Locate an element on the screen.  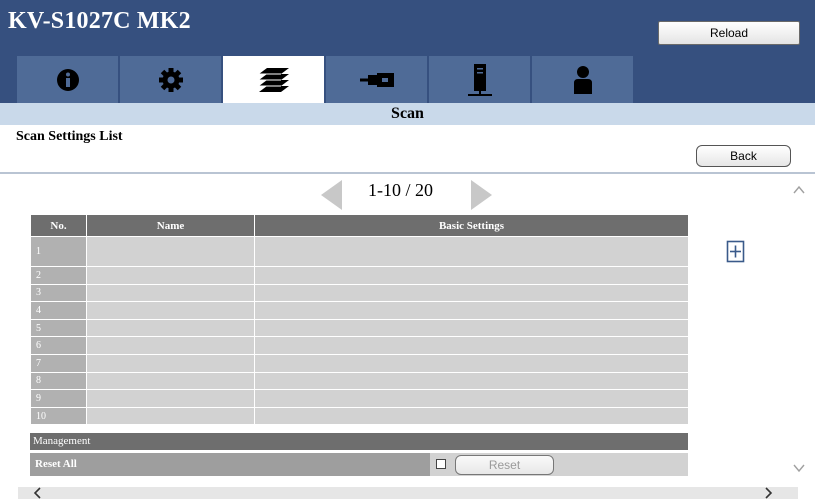
divider is located at coordinates (407, 173).